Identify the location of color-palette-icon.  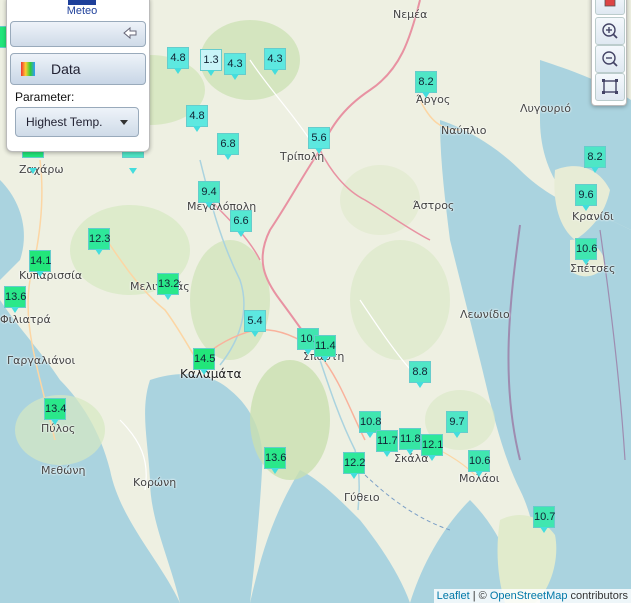
(28, 69).